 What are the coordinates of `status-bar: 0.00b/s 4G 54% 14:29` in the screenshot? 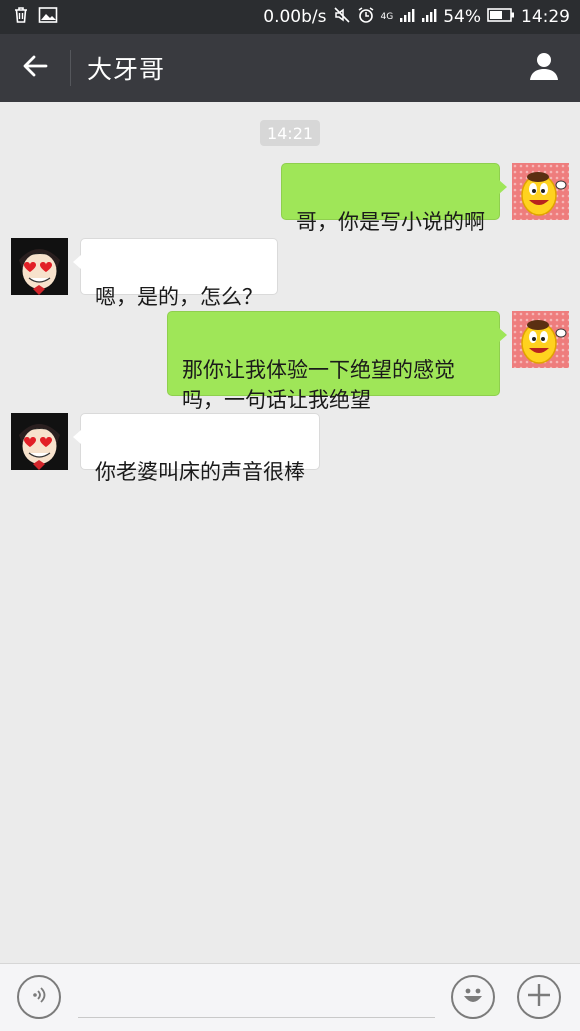 It's located at (290, 17).